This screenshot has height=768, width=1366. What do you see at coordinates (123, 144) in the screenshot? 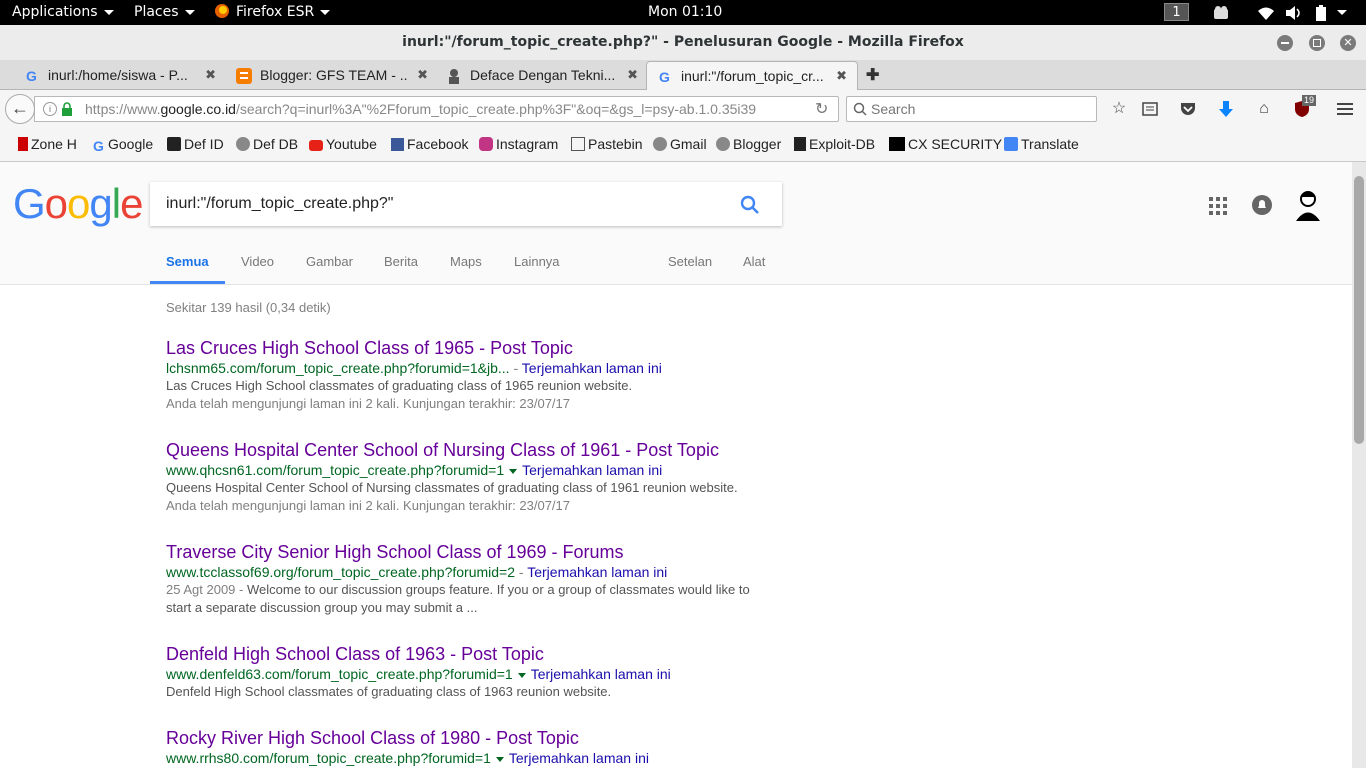
I see `bookmark-google: G Google` at bounding box center [123, 144].